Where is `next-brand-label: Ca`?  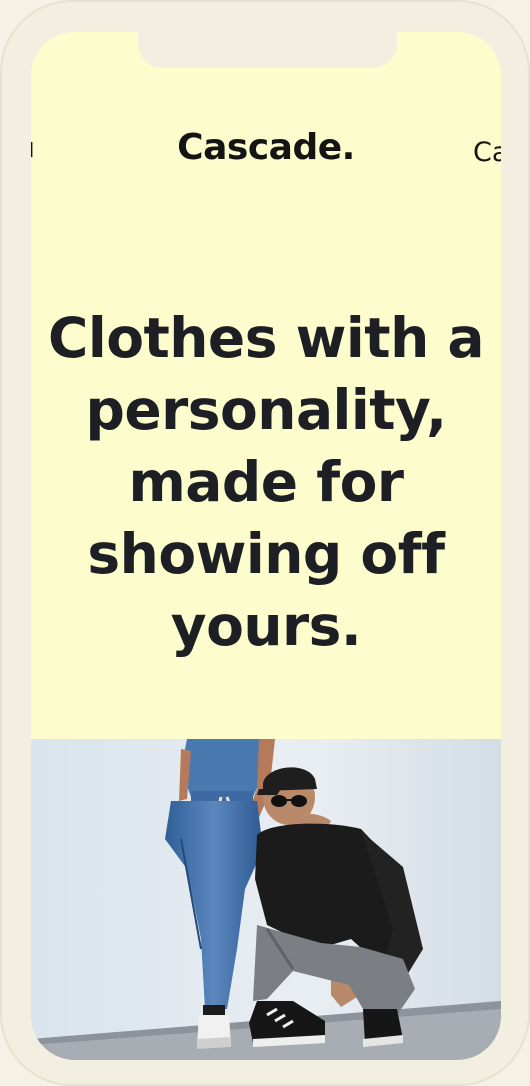 next-brand-label: Ca is located at coordinates (487, 152).